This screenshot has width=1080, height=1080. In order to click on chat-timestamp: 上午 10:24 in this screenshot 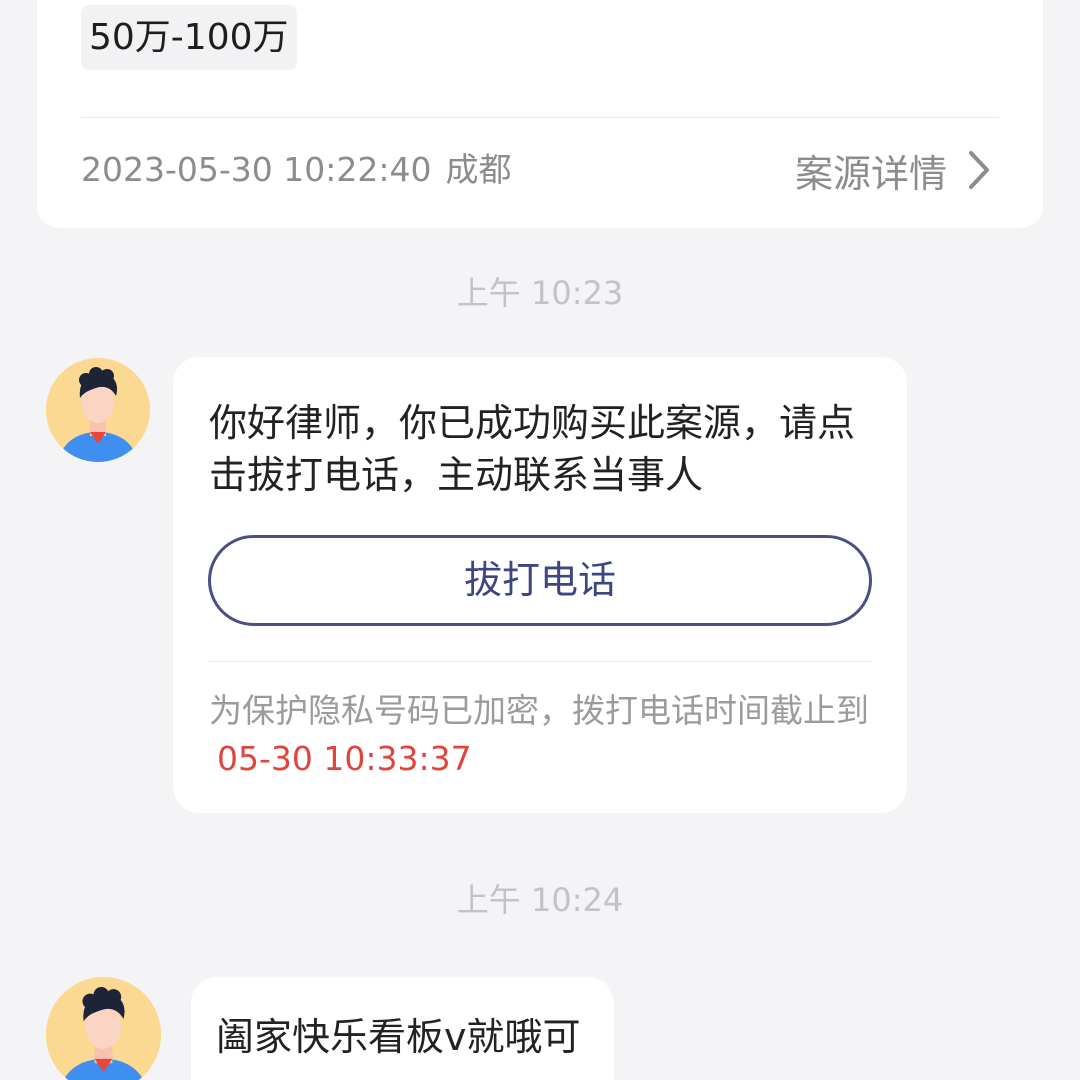, I will do `click(540, 900)`.